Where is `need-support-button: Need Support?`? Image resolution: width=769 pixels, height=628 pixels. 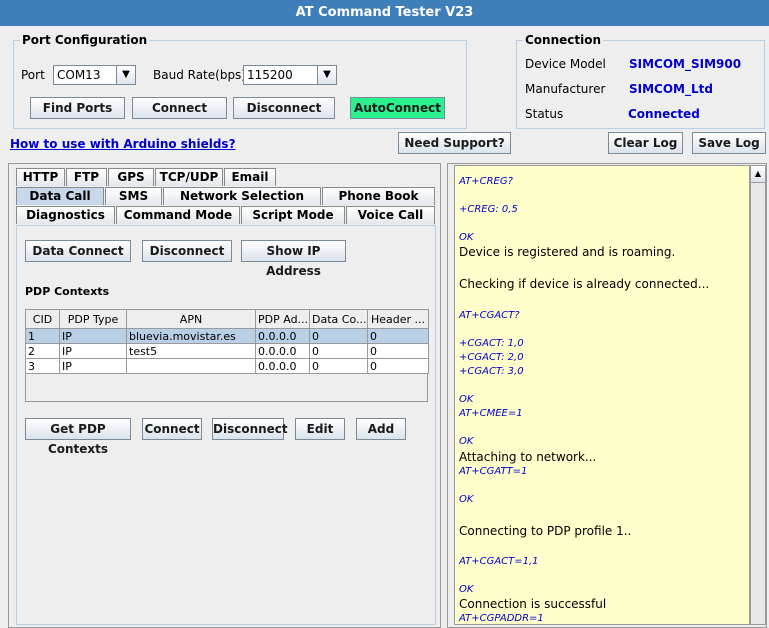
need-support-button: Need Support? is located at coordinates (454, 143).